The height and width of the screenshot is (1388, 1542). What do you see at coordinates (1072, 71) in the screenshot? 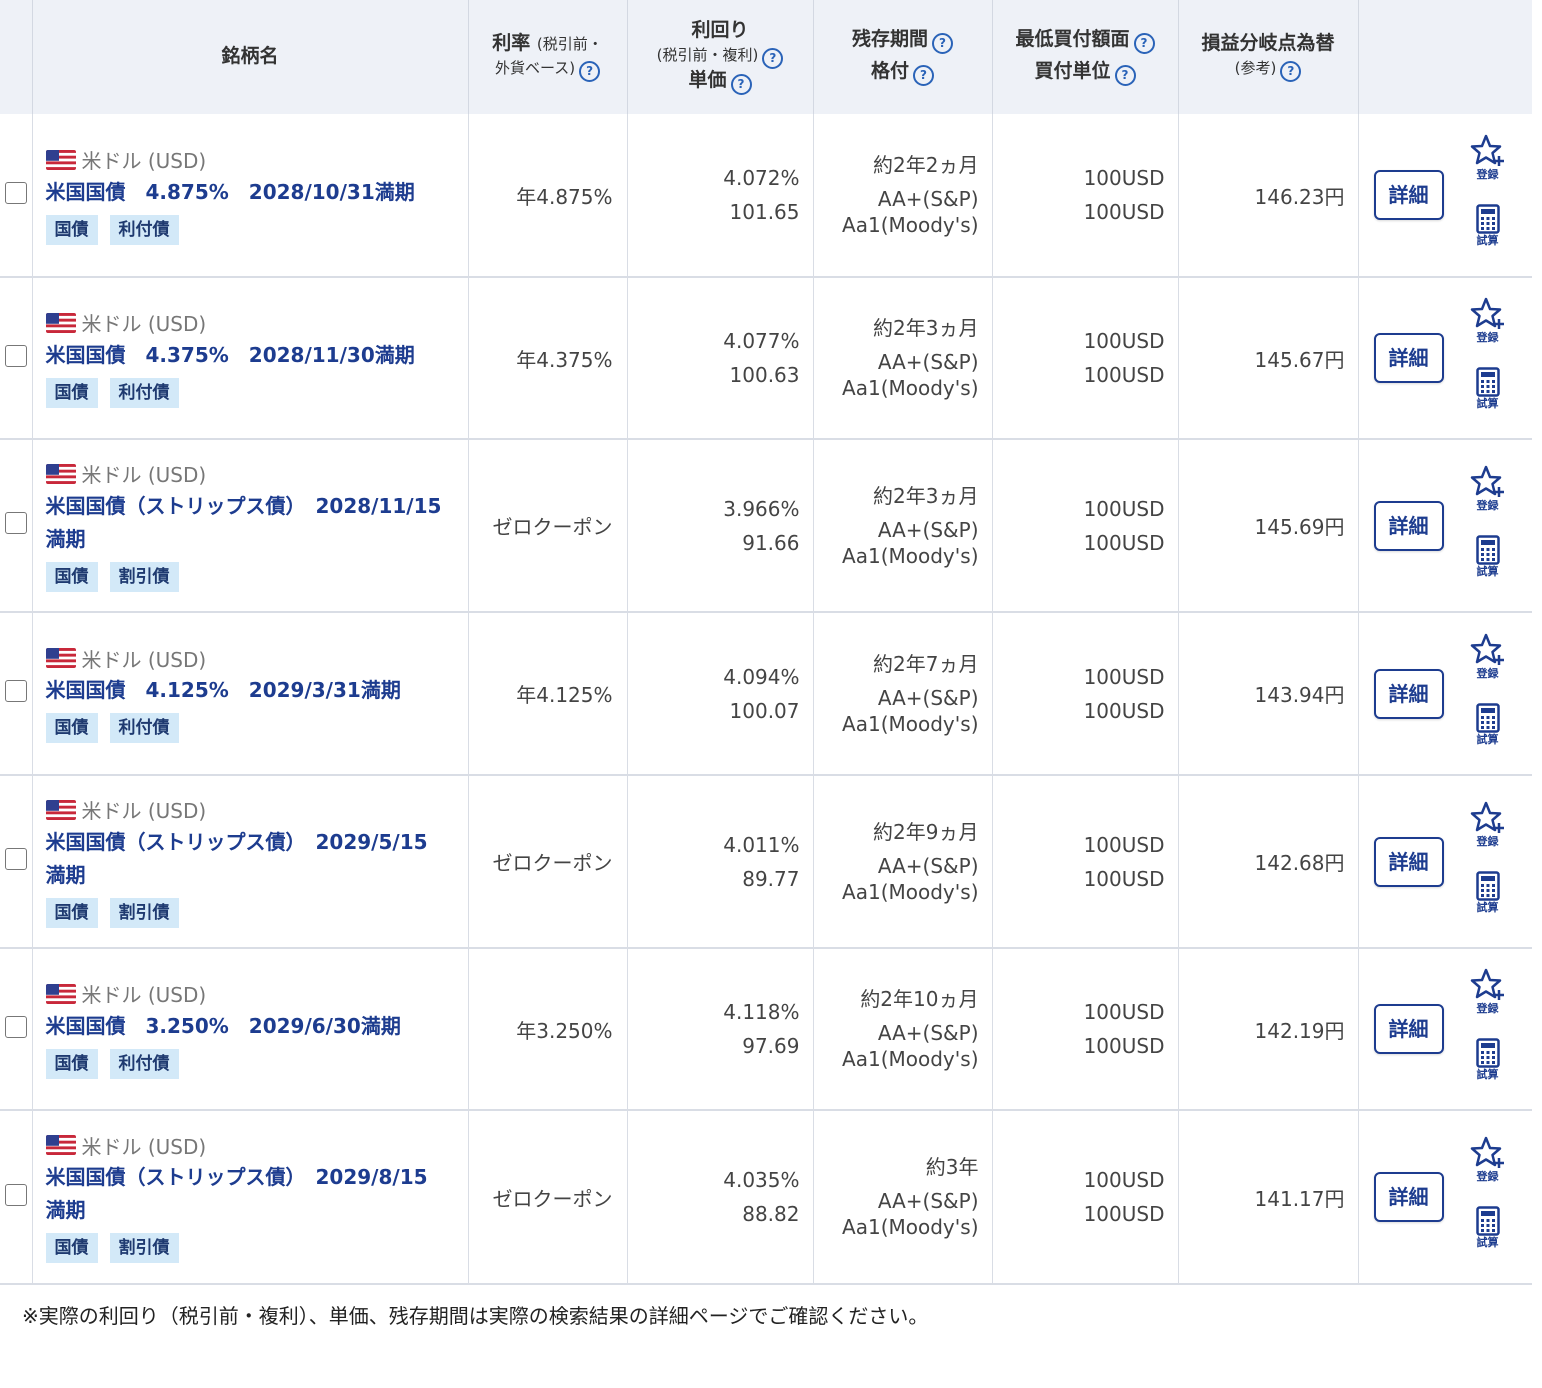
I see `header-unit-label: 買付単位` at bounding box center [1072, 71].